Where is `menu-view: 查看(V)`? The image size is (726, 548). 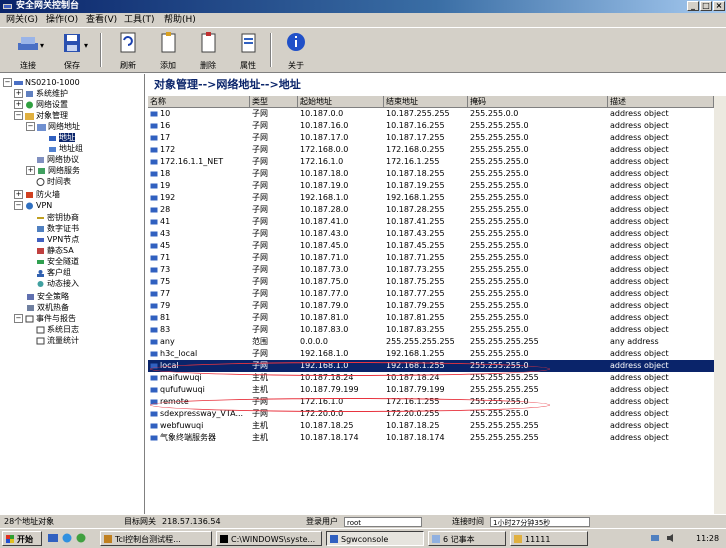 menu-view: 查看(V) is located at coordinates (101, 20).